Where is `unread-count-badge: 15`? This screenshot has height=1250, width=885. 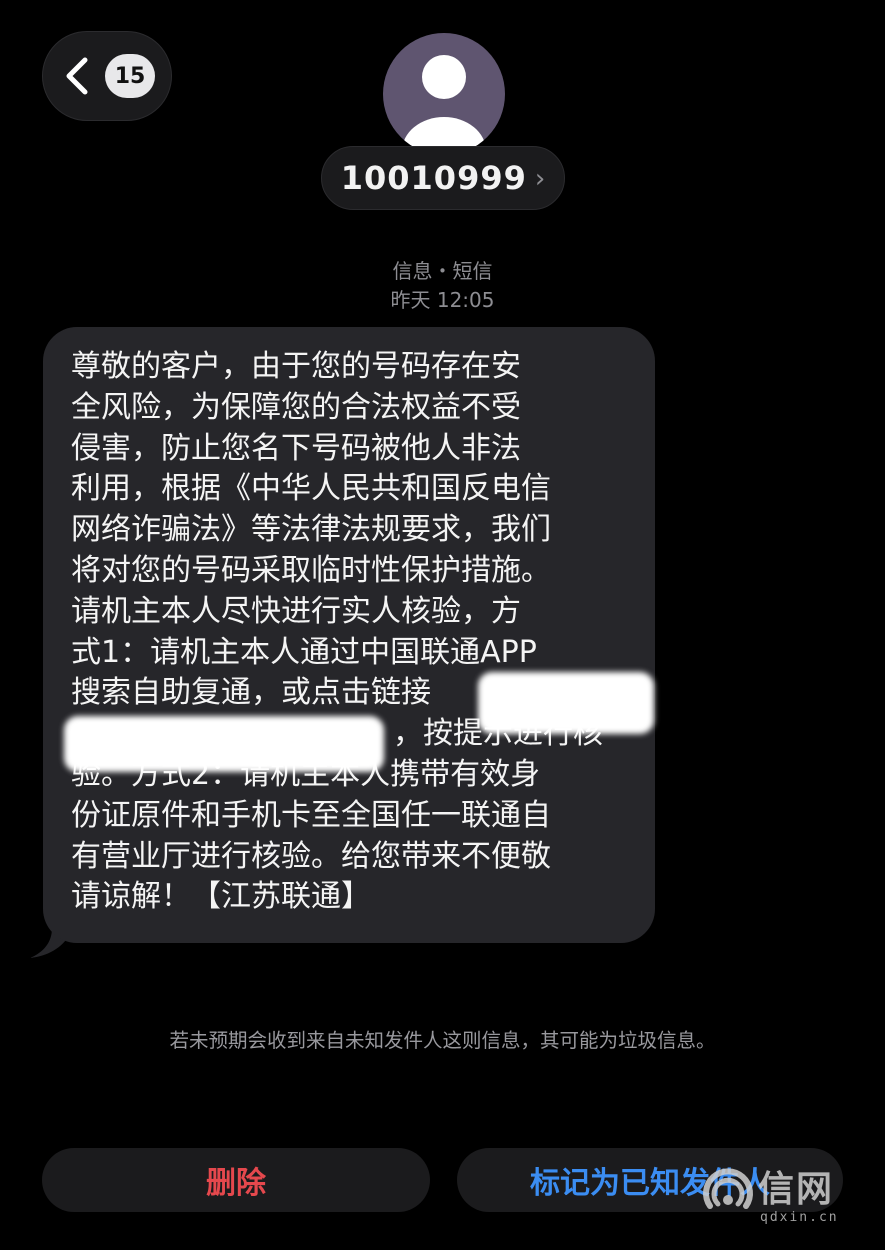 unread-count-badge: 15 is located at coordinates (130, 76).